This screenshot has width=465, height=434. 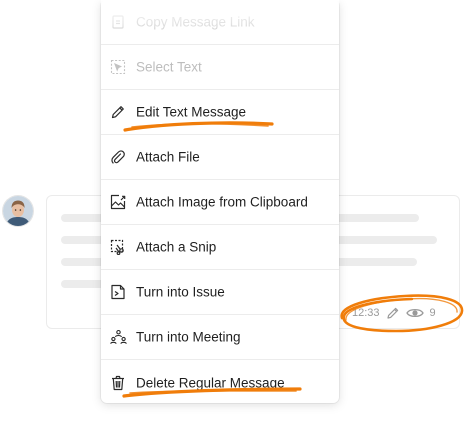 What do you see at coordinates (118, 247) in the screenshot?
I see `snip-icon` at bounding box center [118, 247].